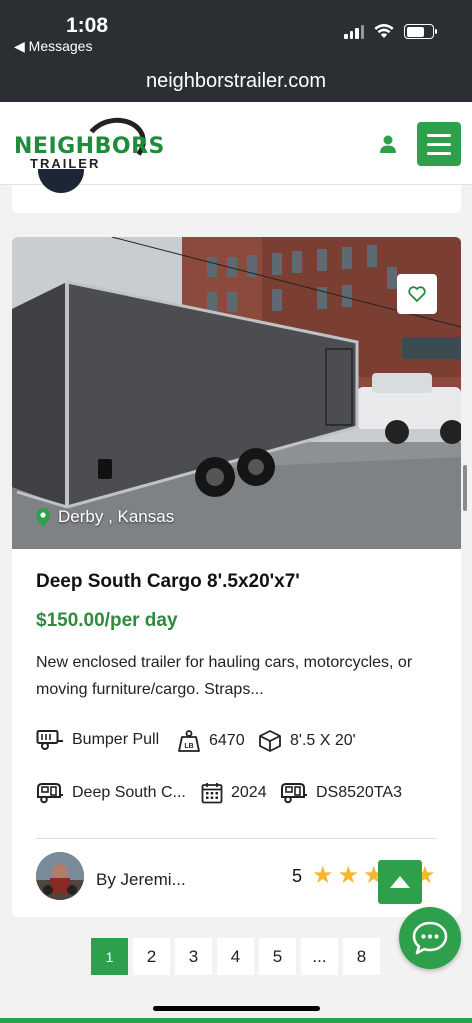 The image size is (472, 1023). I want to click on calendar-icon, so click(212, 793).